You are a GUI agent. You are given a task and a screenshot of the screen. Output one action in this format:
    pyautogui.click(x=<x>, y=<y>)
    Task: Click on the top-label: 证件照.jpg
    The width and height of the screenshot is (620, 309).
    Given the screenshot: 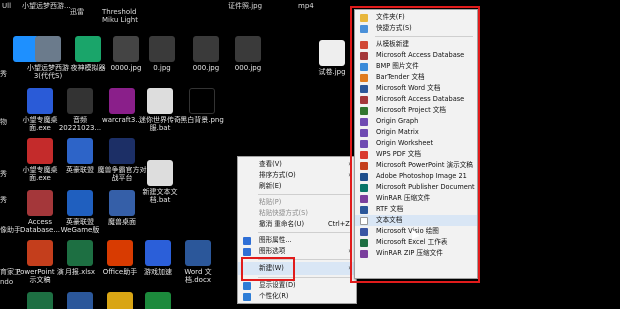 What is the action you would take?
    pyautogui.click(x=245, y=6)
    